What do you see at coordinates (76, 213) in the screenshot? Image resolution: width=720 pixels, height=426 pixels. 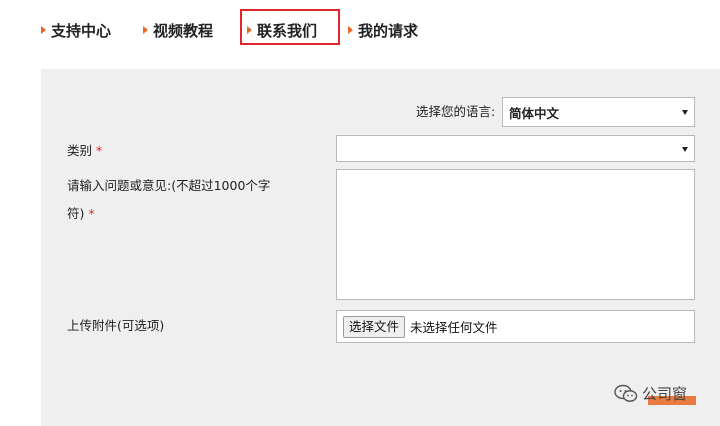 I see `question-label-line2: 符)` at bounding box center [76, 213].